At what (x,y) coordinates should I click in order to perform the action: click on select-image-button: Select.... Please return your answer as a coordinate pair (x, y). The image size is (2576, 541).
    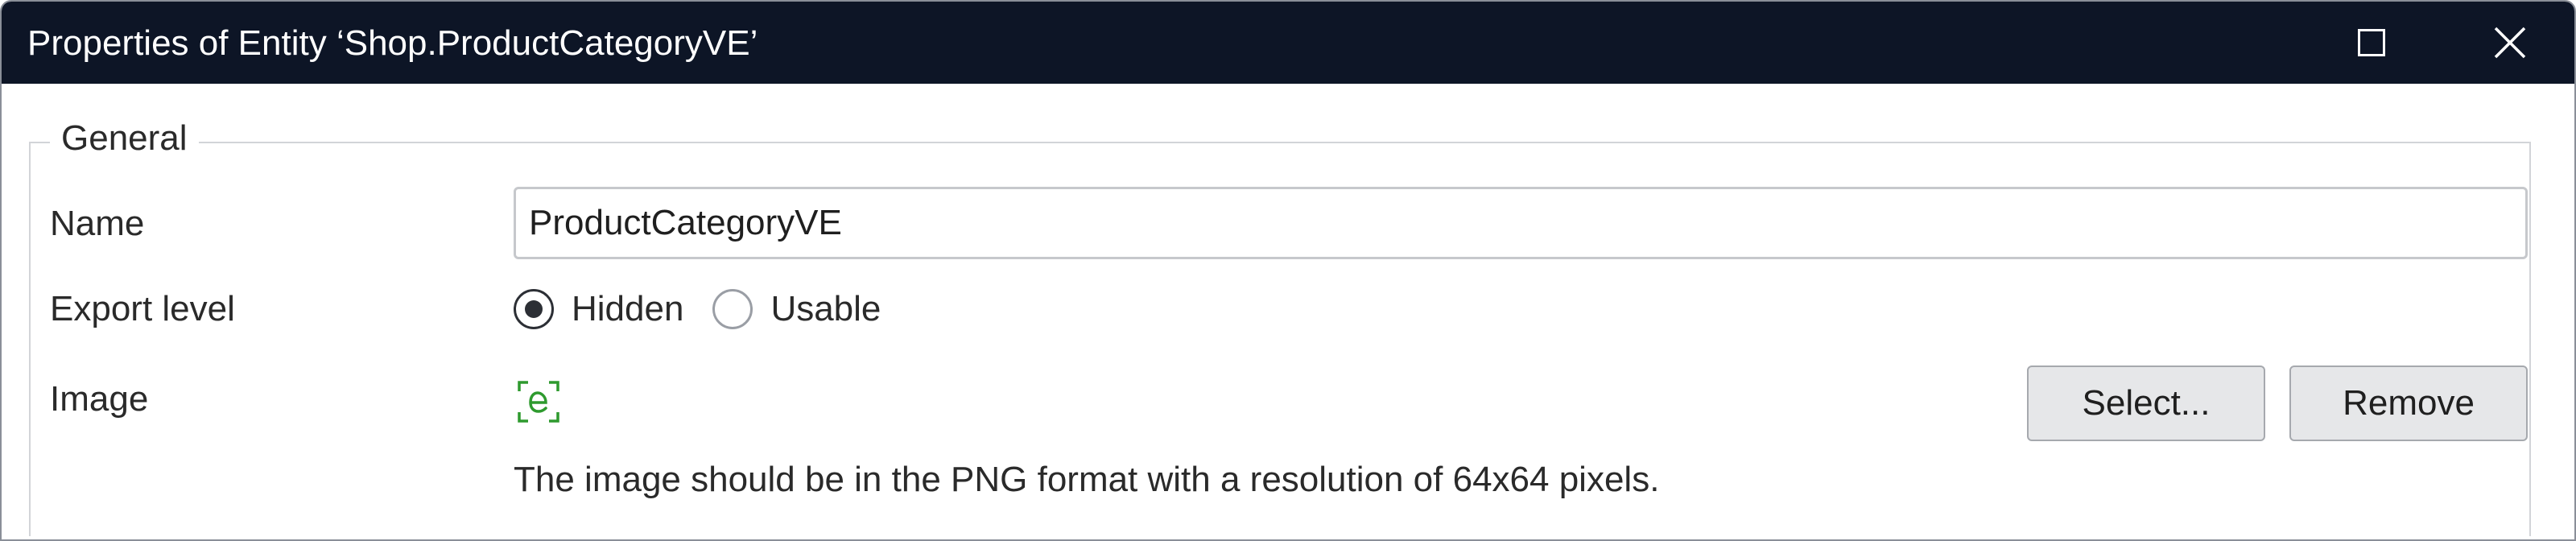
    Looking at the image, I should click on (2146, 403).